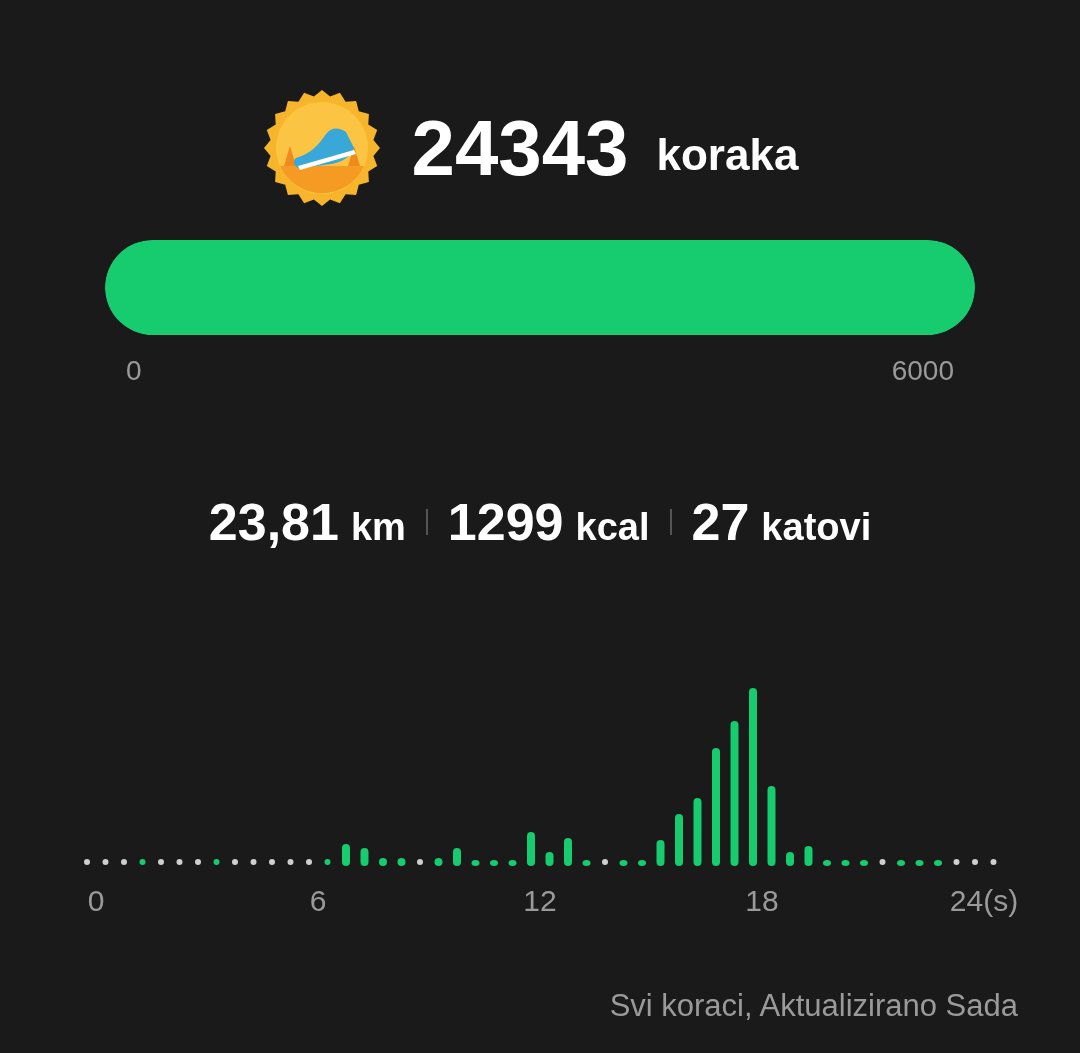 Image resolution: width=1080 pixels, height=1053 pixels. What do you see at coordinates (318, 901) in the screenshot?
I see `axis-label: 6` at bounding box center [318, 901].